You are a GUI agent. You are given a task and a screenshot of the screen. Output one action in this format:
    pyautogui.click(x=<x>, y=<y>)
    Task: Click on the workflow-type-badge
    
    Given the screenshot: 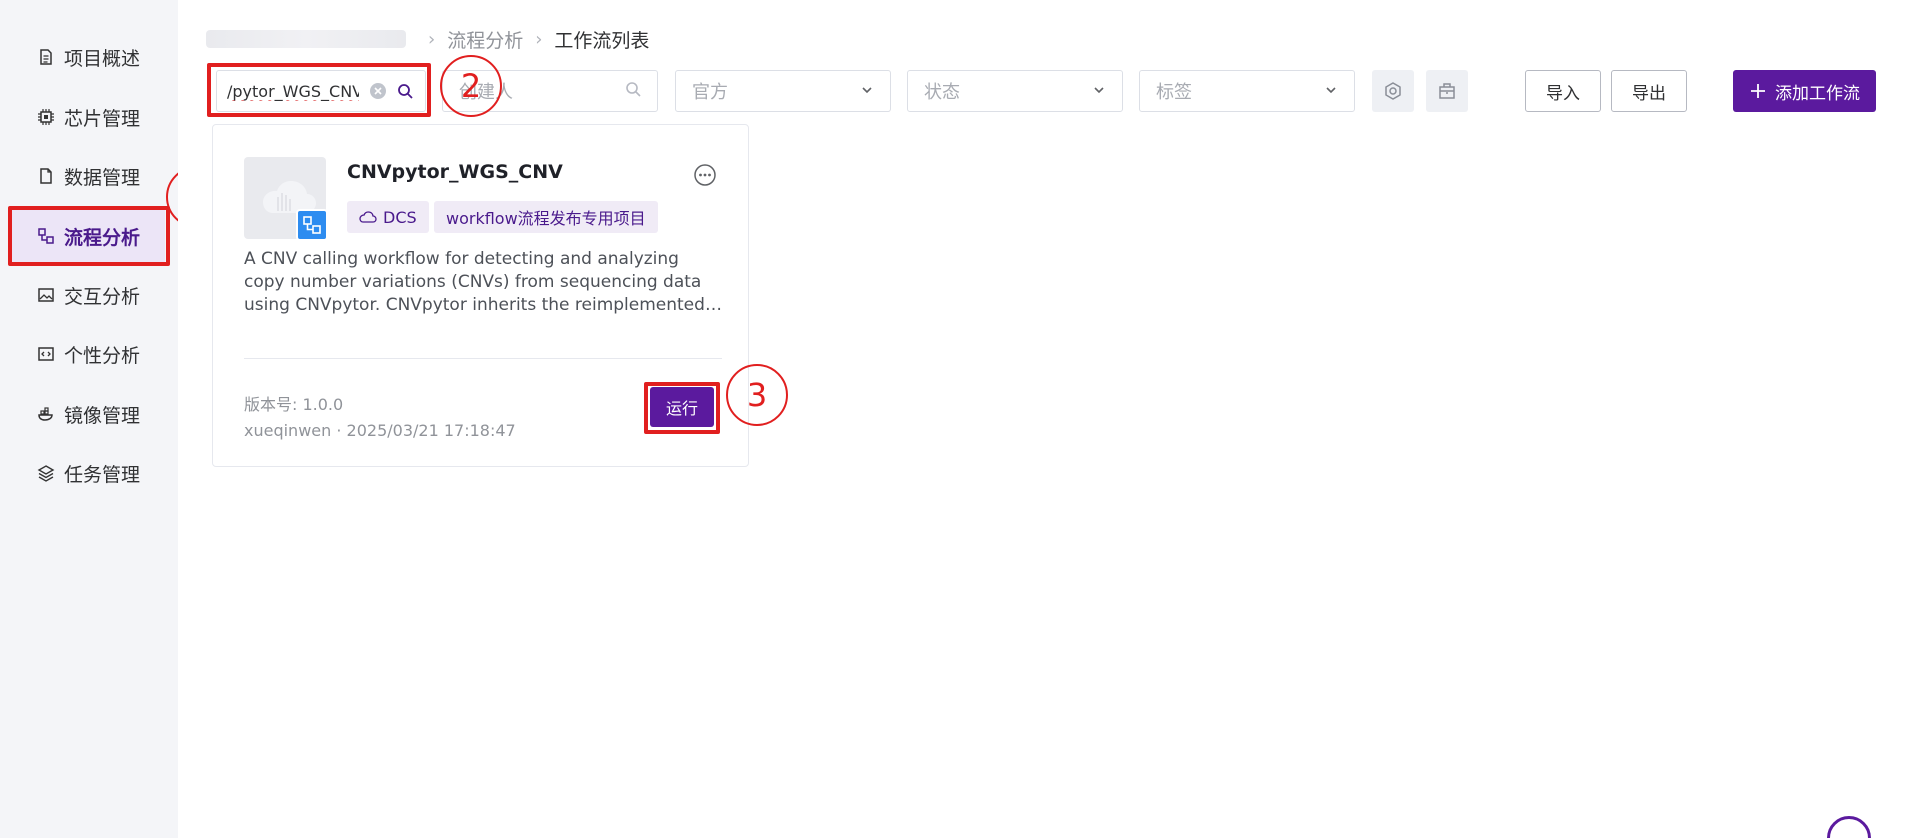 What is the action you would take?
    pyautogui.click(x=312, y=225)
    